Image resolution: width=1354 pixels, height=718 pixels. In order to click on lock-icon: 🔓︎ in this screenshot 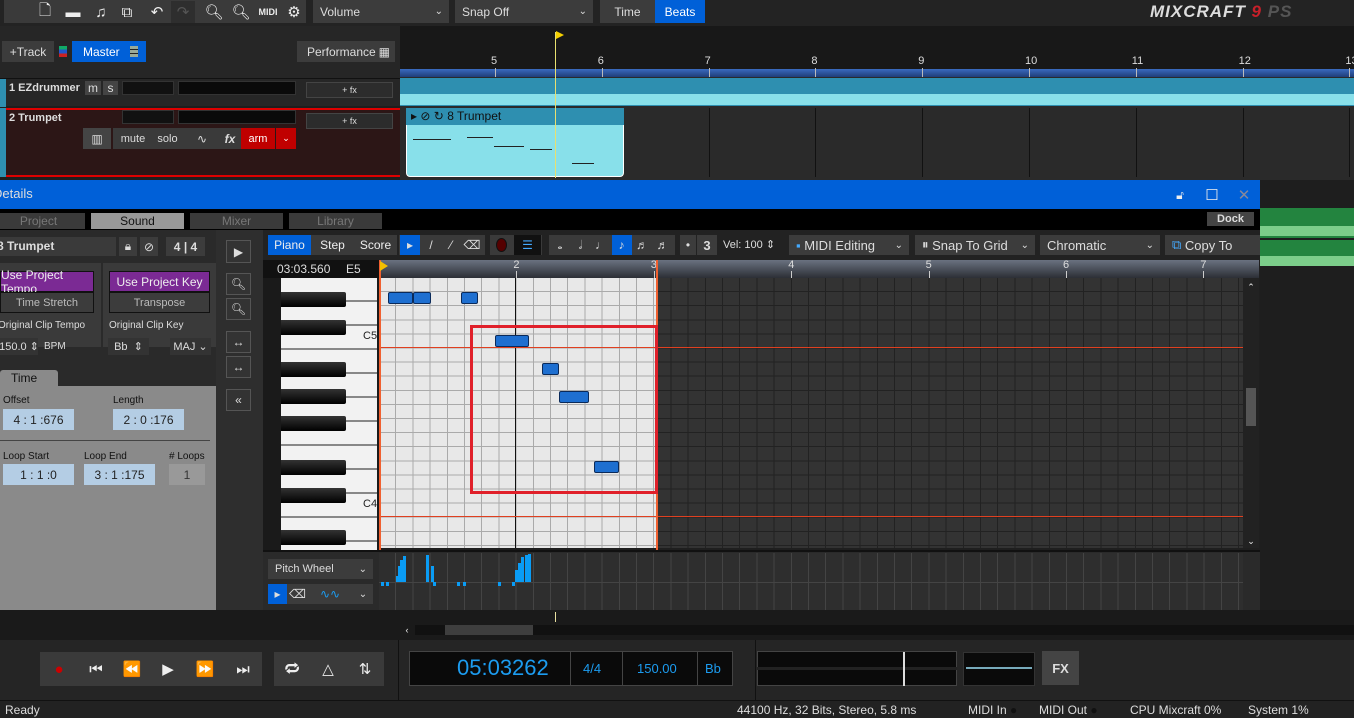, I will do `click(1180, 195)`.